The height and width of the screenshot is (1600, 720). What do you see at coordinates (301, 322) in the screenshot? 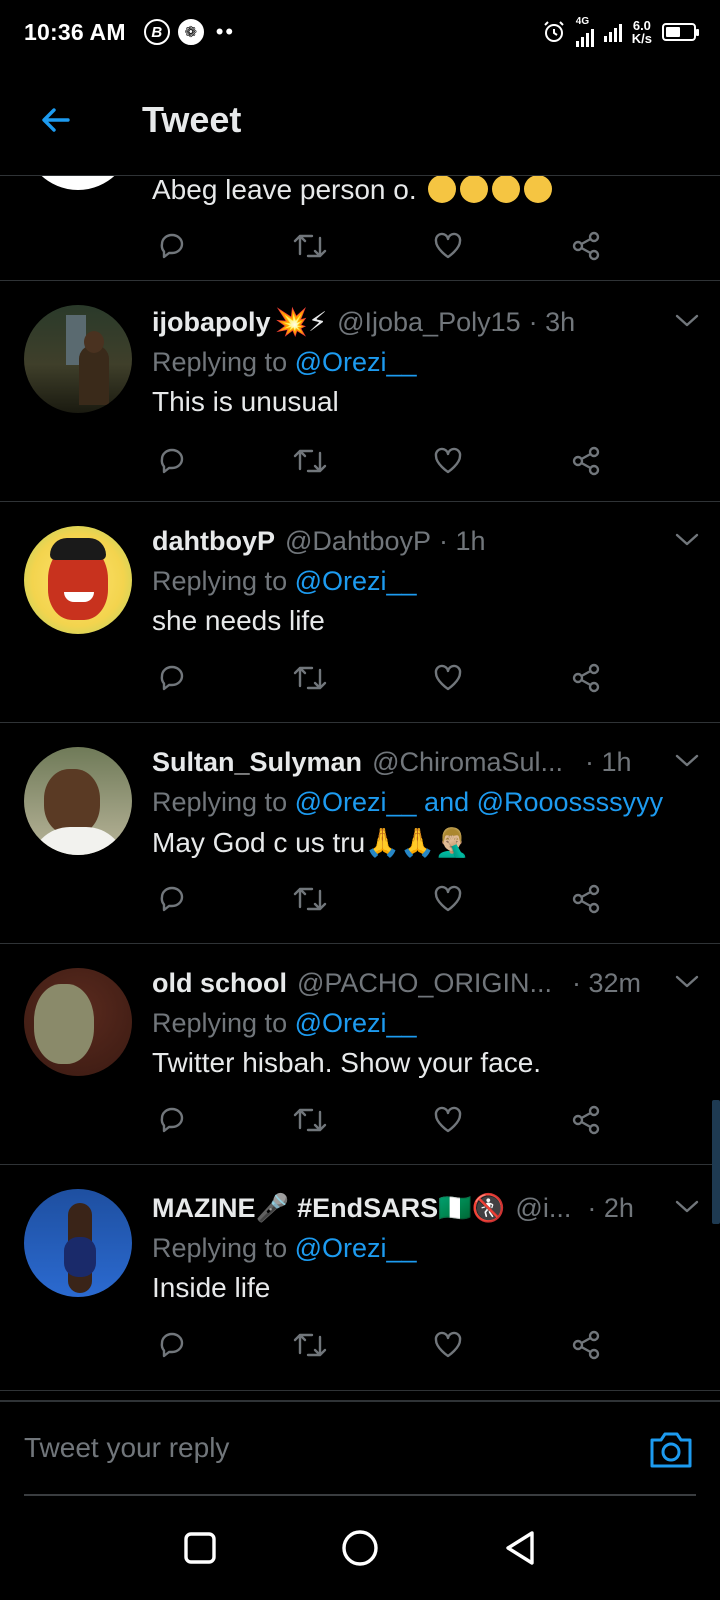
I see `name-emoji: 💥⚡` at bounding box center [301, 322].